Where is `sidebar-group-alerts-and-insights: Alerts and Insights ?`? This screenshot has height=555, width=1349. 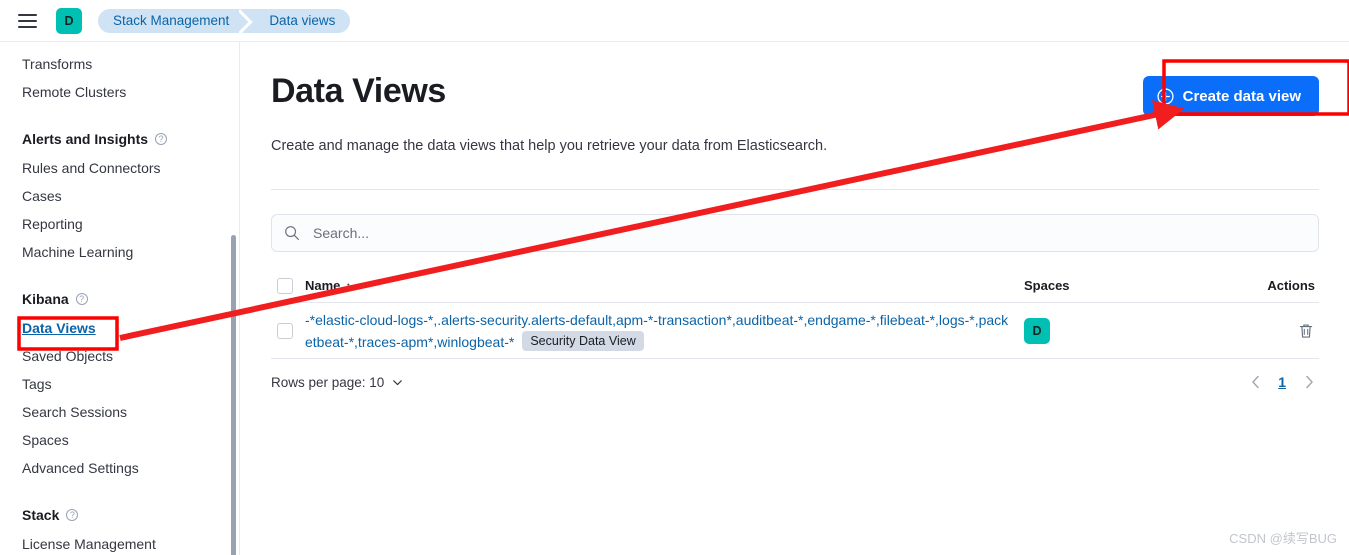 sidebar-group-alerts-and-insights: Alerts and Insights ? is located at coordinates (119, 139).